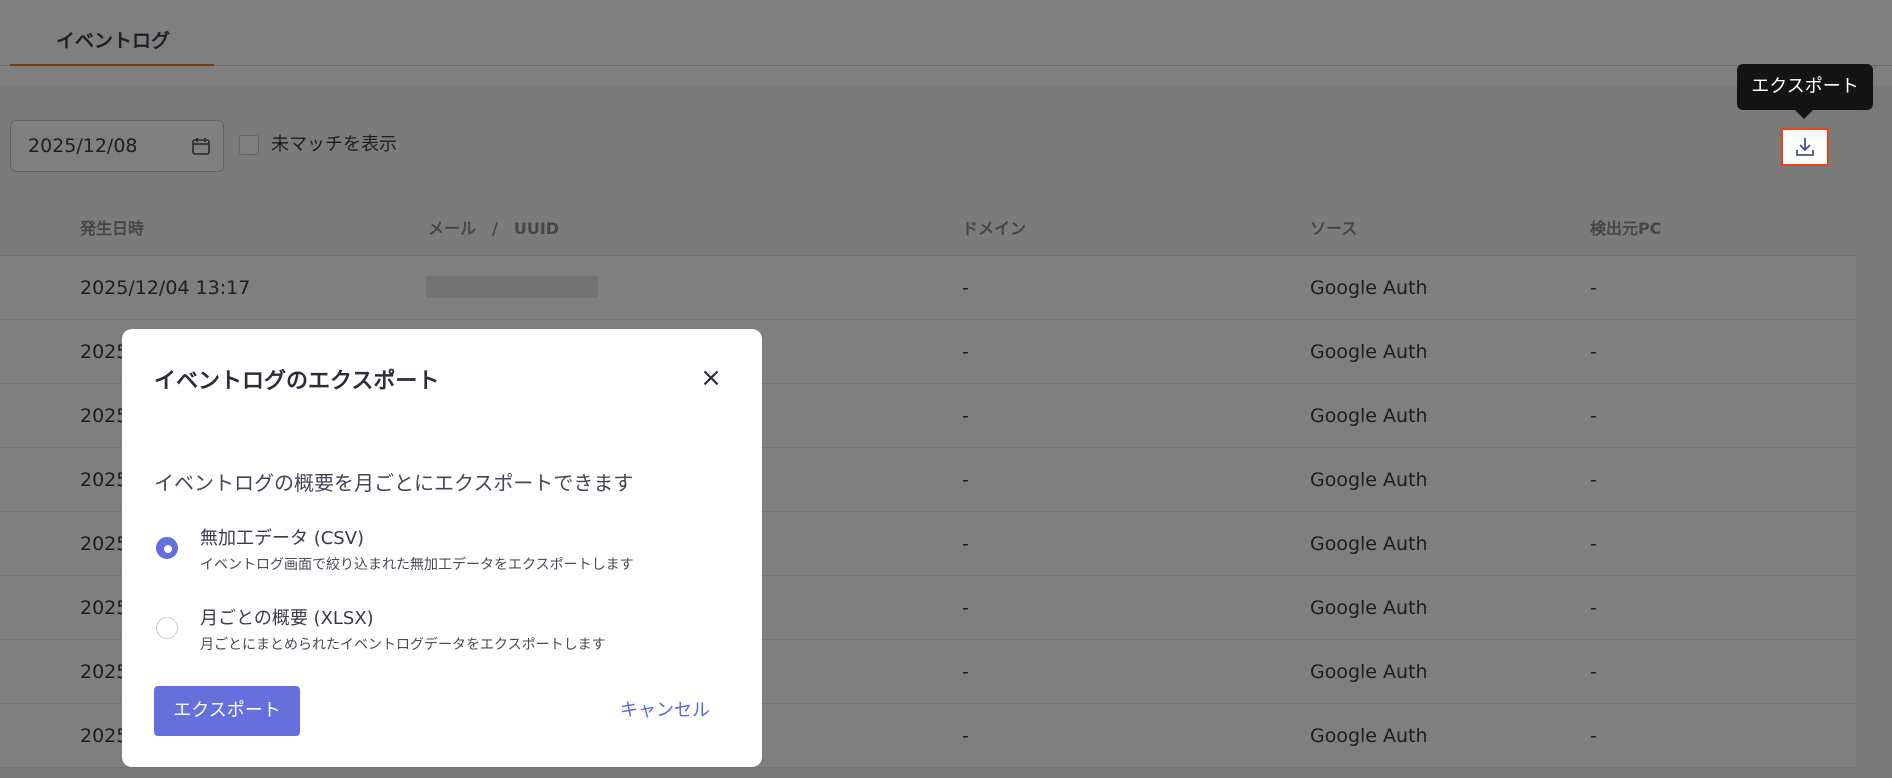  What do you see at coordinates (287, 618) in the screenshot?
I see `option-xlsx-label: 月ごとの概要 (XLSX)` at bounding box center [287, 618].